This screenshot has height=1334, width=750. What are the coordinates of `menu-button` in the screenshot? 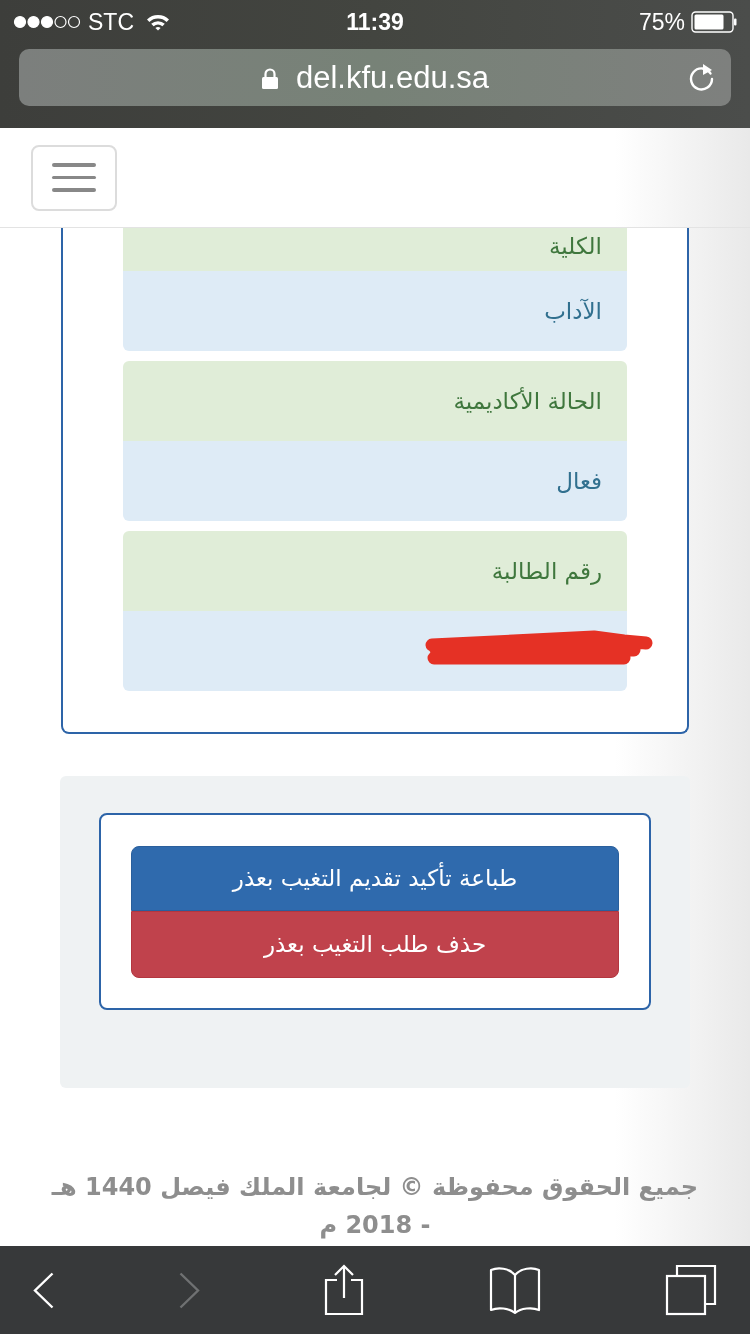 It's located at (74, 177).